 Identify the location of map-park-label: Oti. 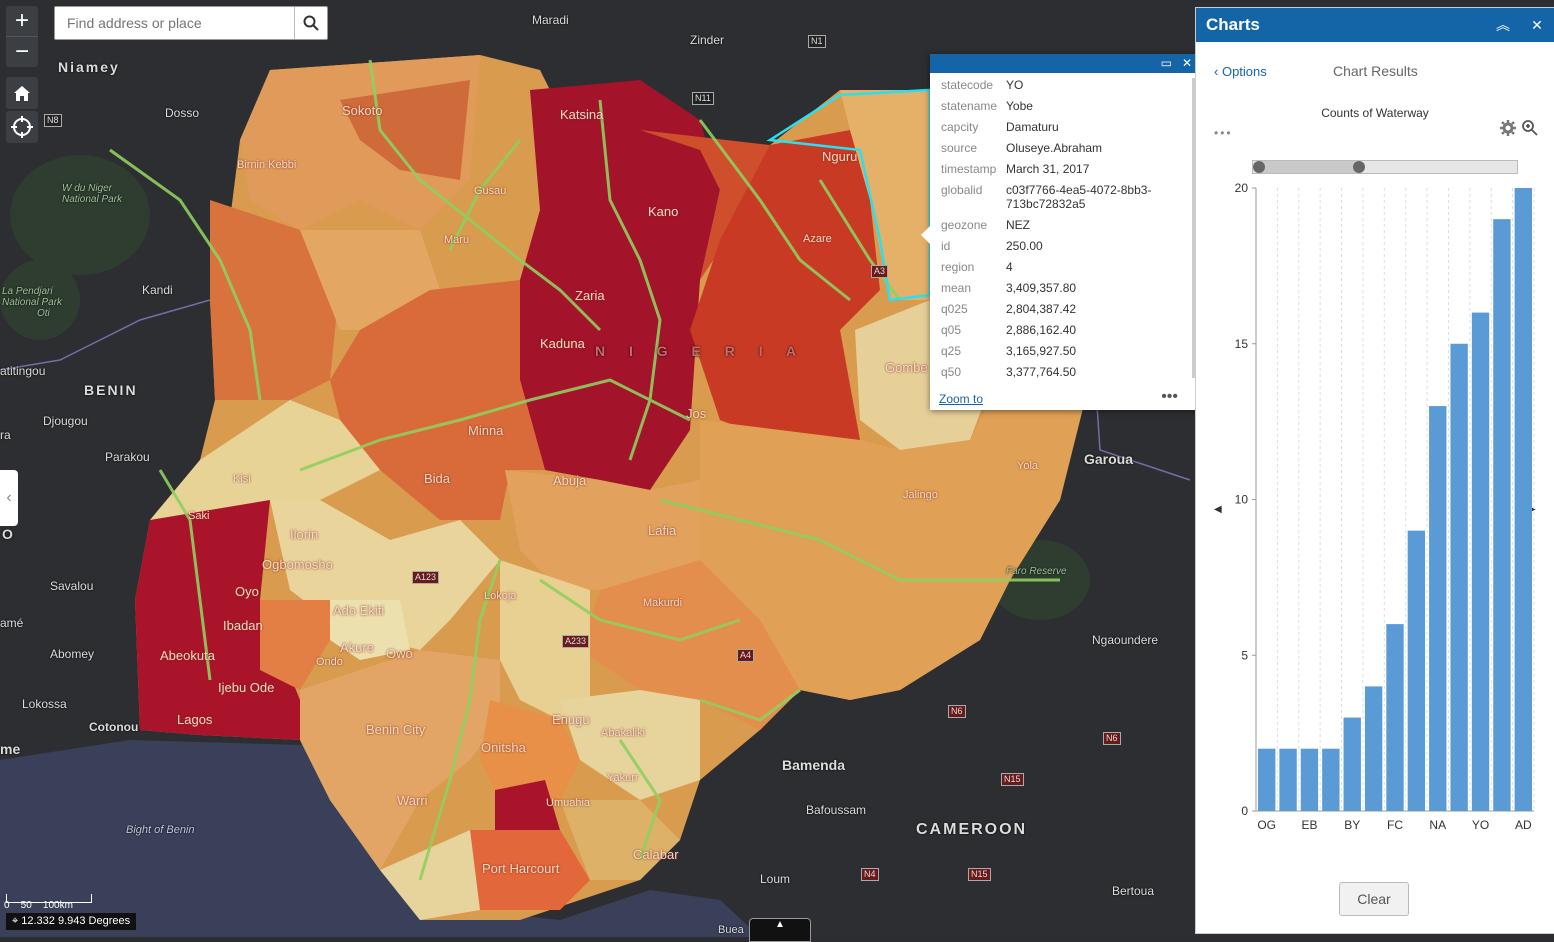
(43, 313).